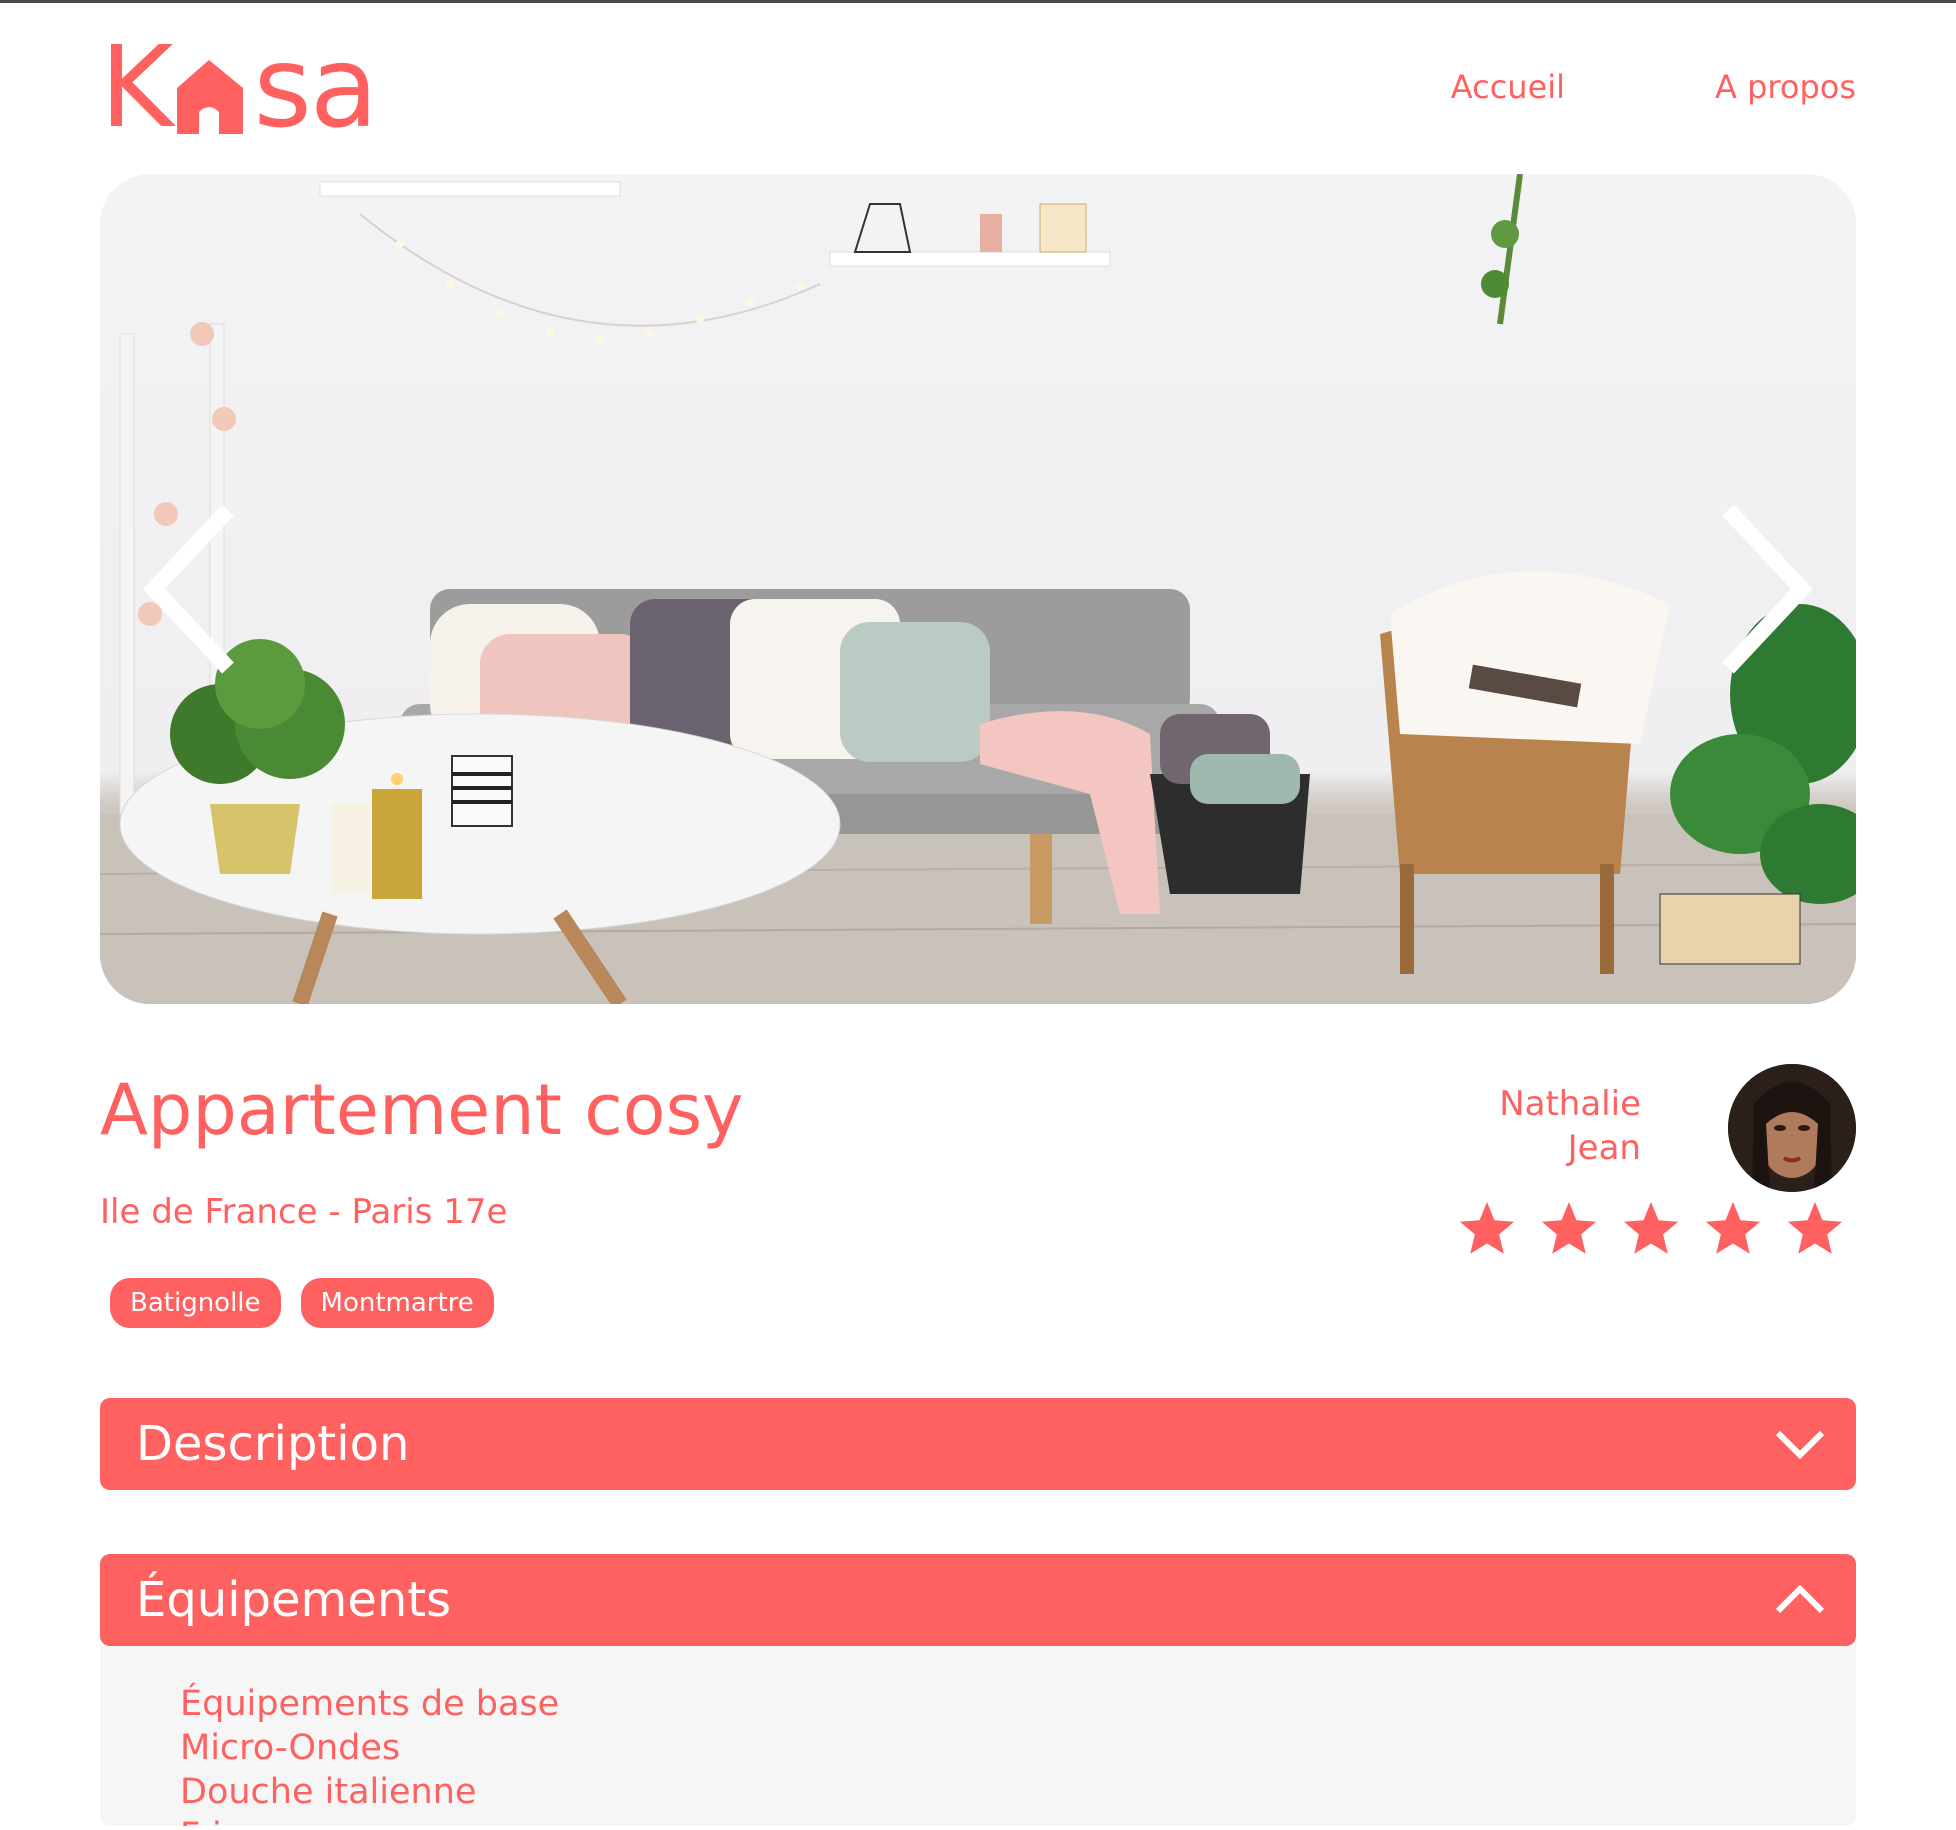 This screenshot has width=1956, height=1830. Describe the element at coordinates (1766, 589) in the screenshot. I see `chevron-right-icon` at that location.